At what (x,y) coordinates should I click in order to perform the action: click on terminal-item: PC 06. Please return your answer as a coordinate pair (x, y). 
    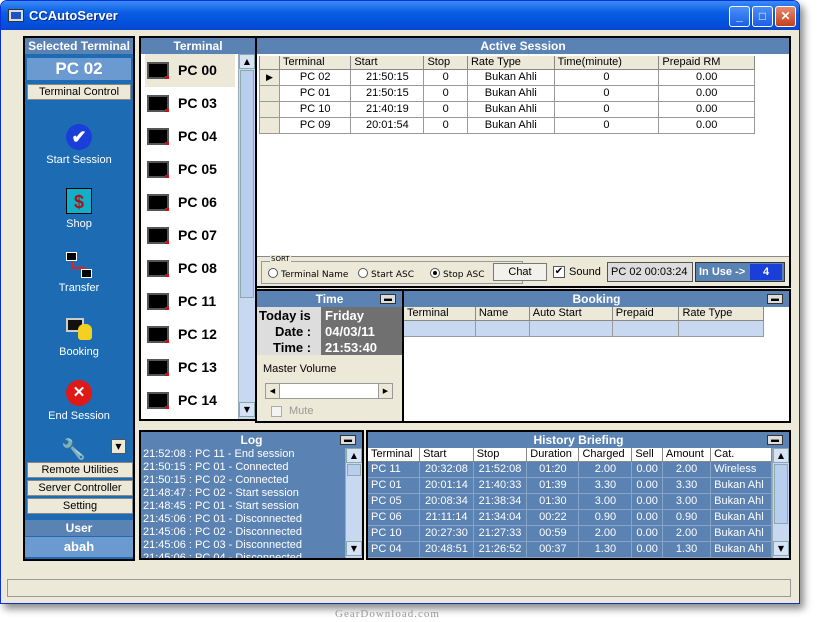
    Looking at the image, I should click on (190, 202).